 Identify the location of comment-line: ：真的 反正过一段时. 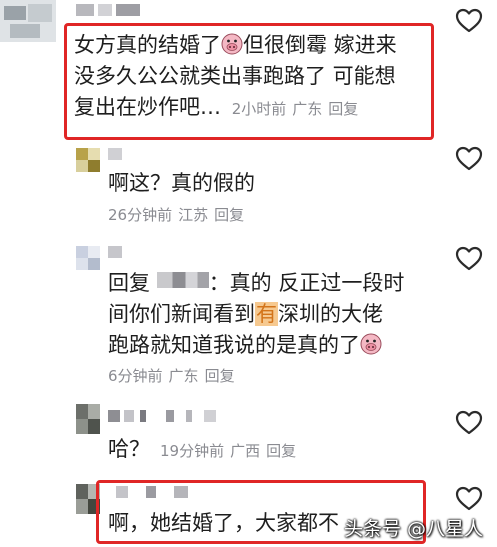
(306, 283).